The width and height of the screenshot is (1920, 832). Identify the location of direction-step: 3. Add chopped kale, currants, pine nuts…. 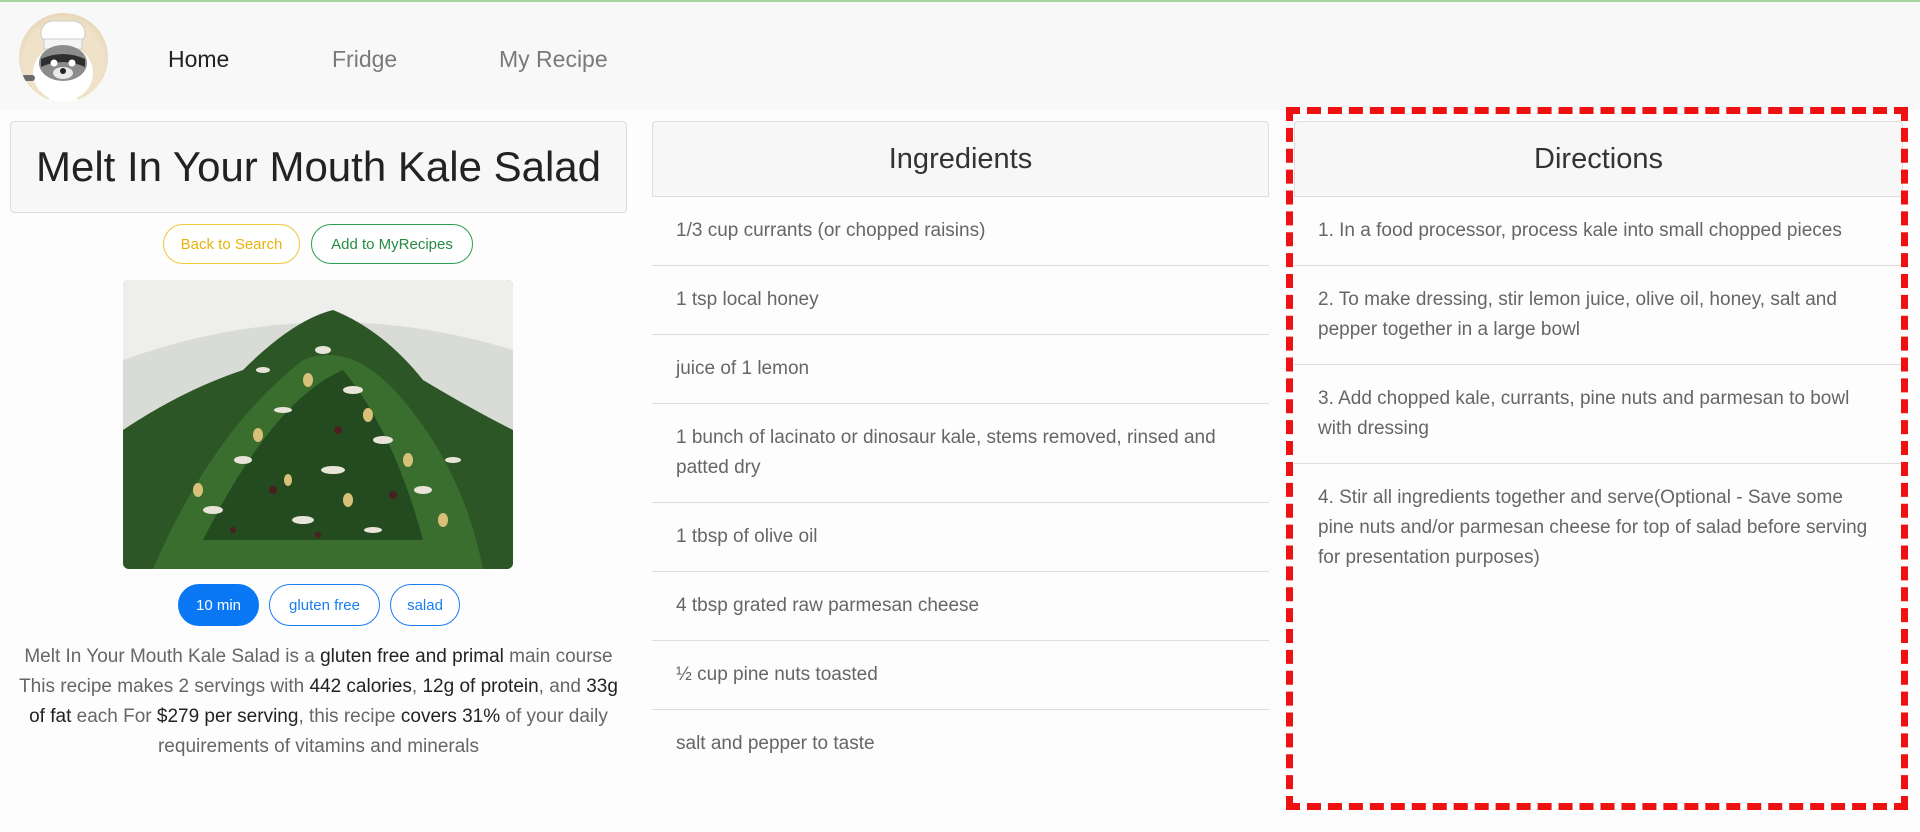
(1598, 414).